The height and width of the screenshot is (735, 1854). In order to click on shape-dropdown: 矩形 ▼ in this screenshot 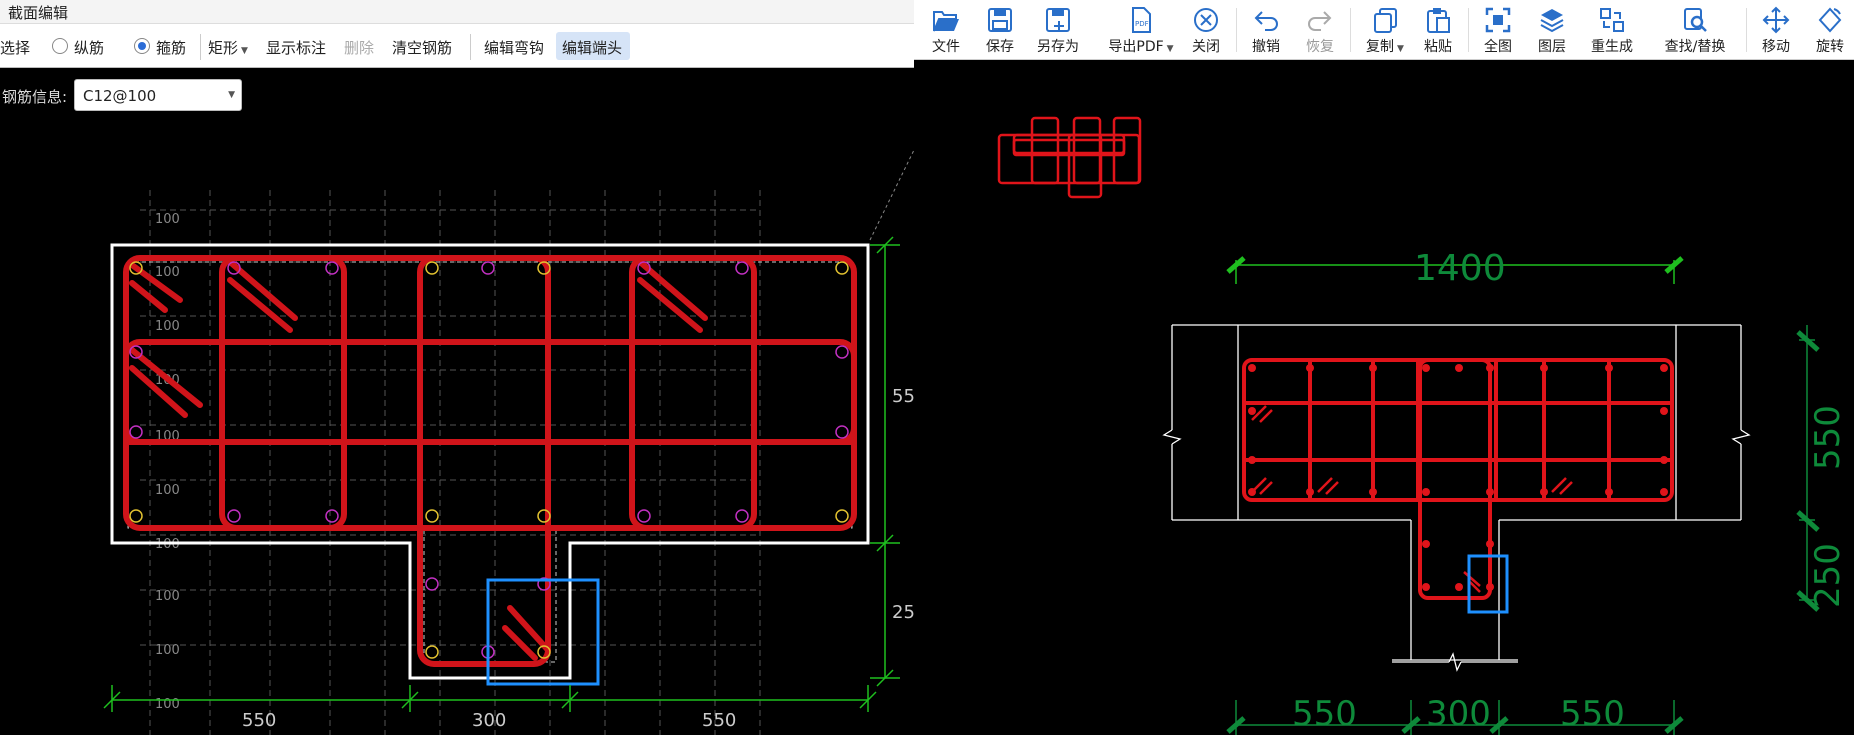, I will do `click(228, 47)`.